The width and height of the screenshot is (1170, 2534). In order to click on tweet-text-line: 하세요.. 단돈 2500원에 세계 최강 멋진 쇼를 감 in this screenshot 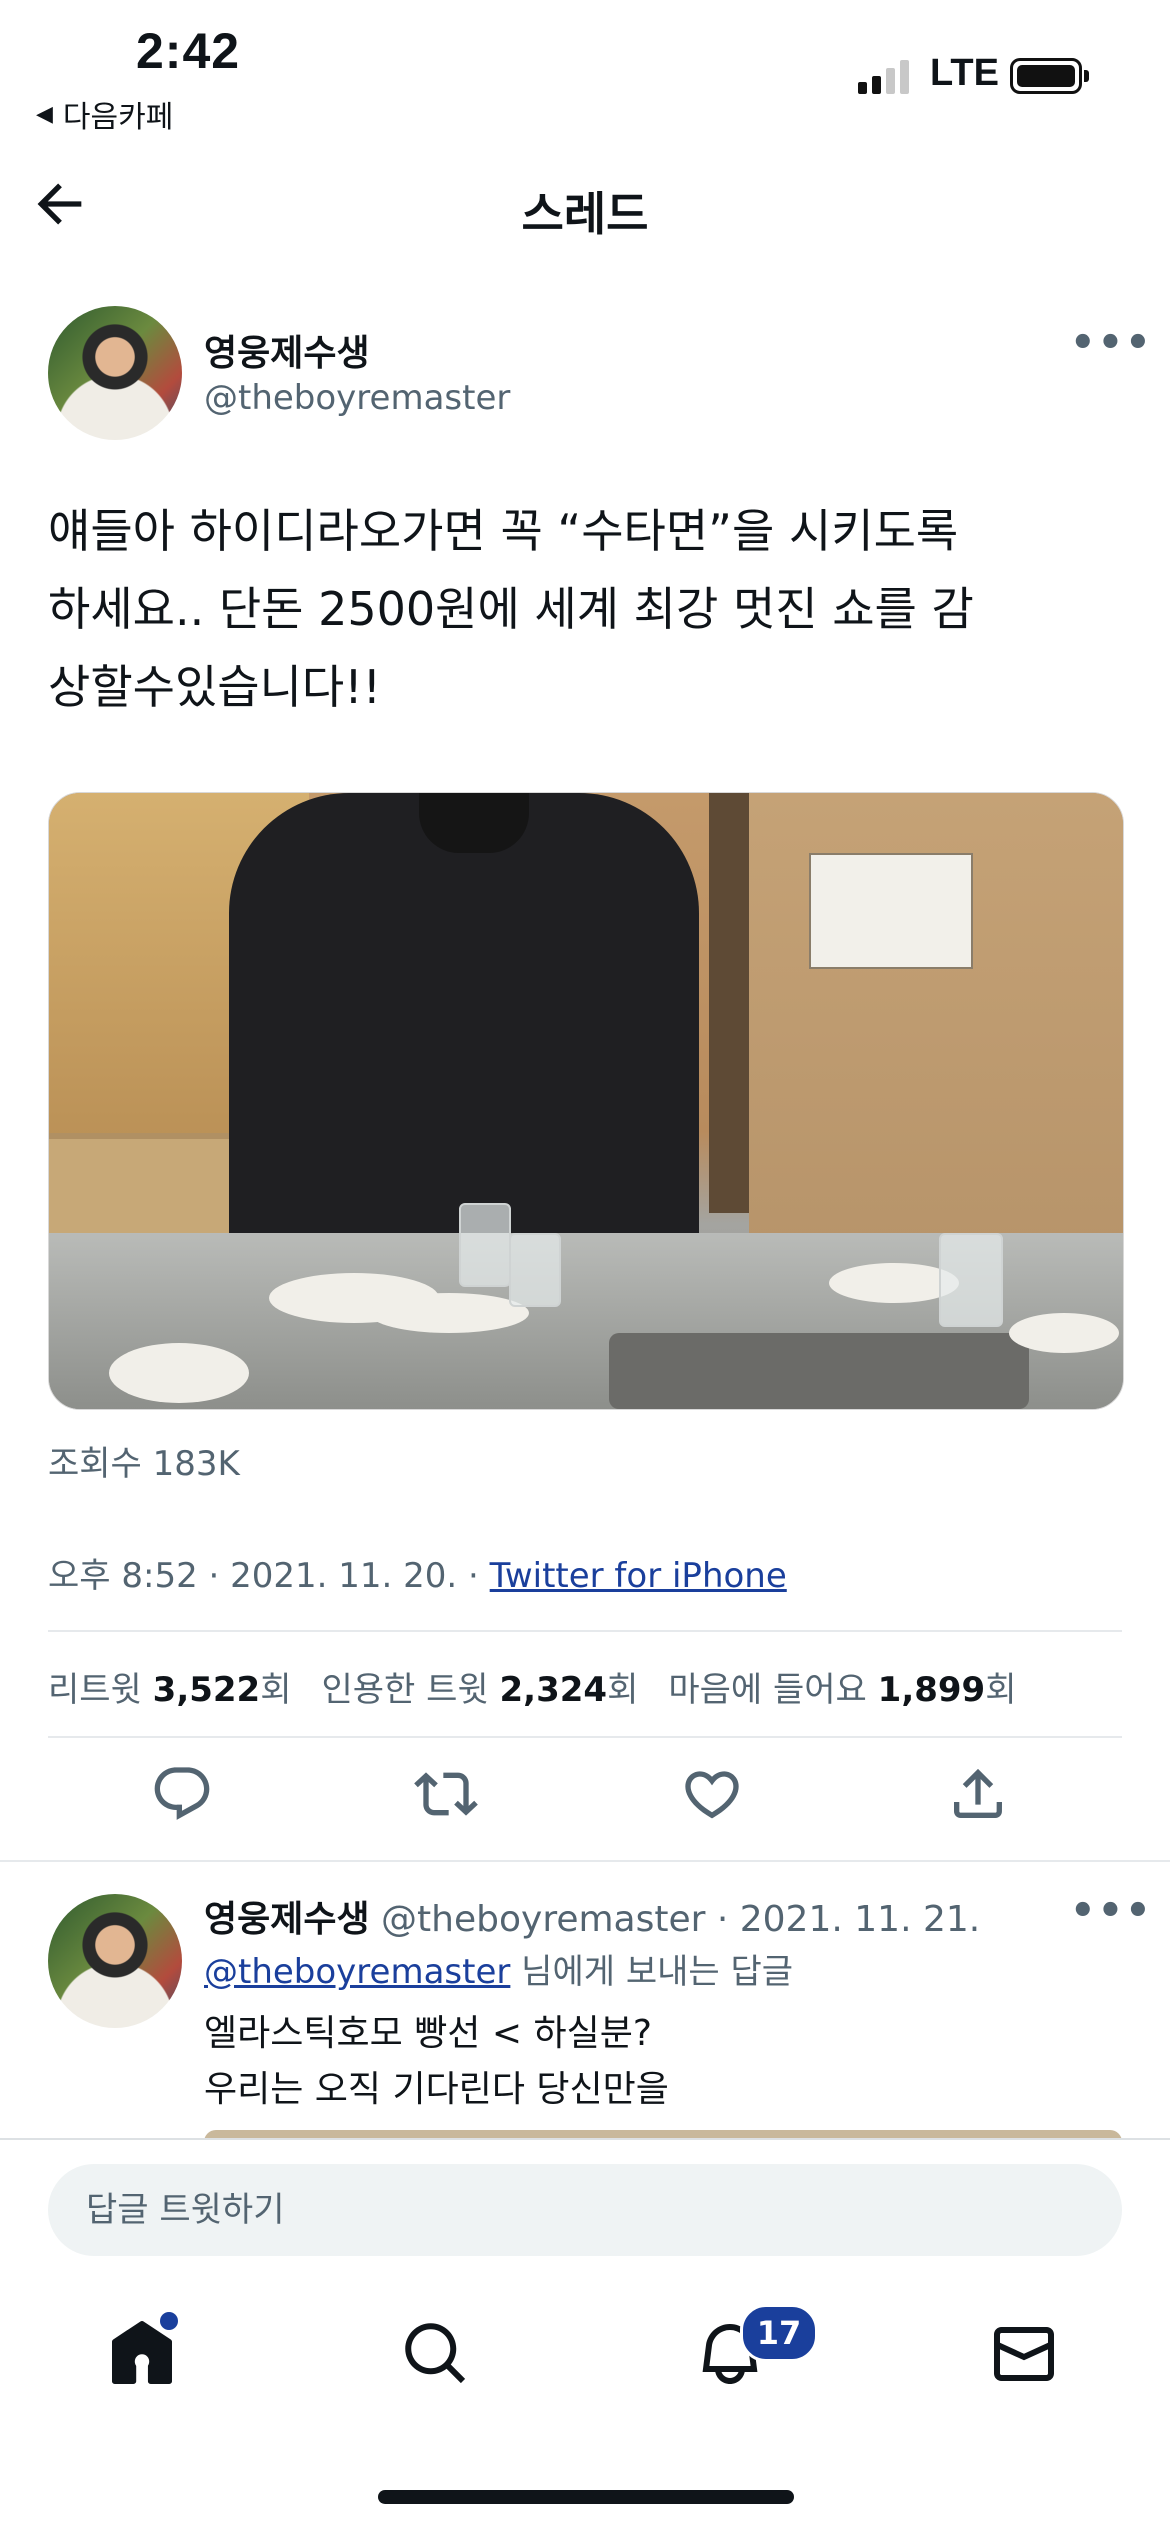, I will do `click(511, 609)`.